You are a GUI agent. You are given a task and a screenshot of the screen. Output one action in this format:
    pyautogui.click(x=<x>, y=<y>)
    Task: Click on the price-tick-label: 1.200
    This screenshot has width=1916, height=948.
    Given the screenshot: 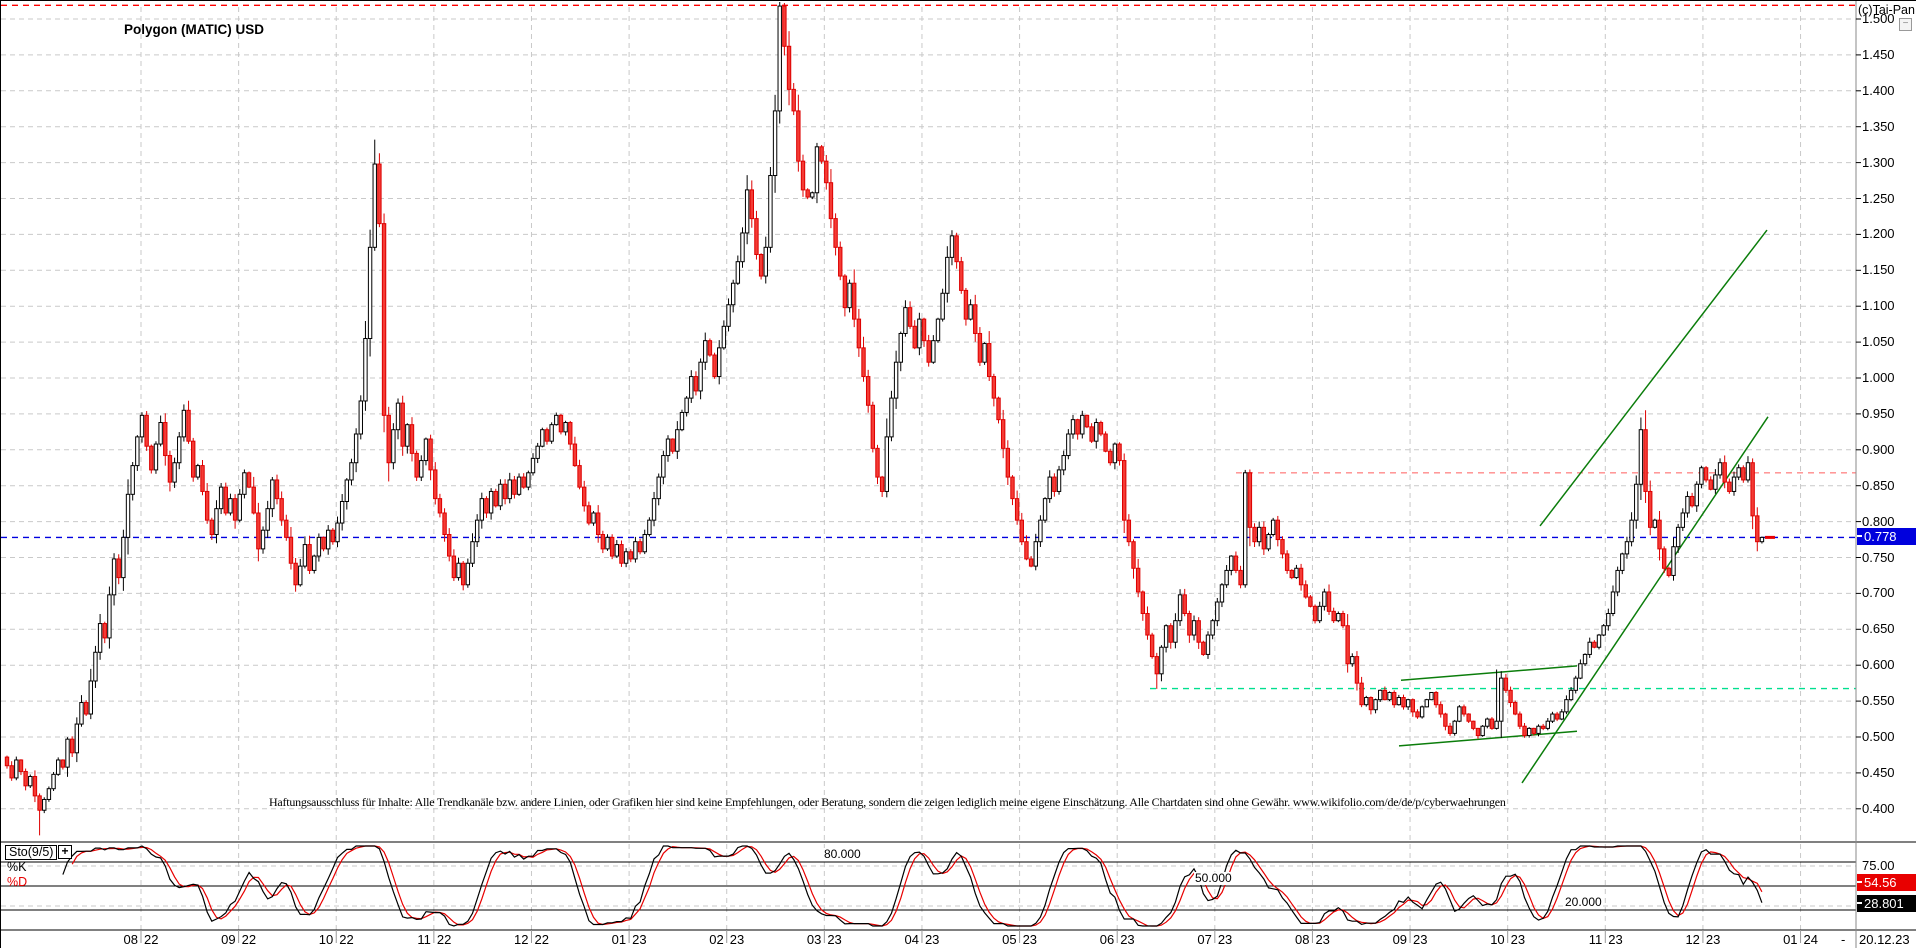 What is the action you would take?
    pyautogui.click(x=1878, y=234)
    